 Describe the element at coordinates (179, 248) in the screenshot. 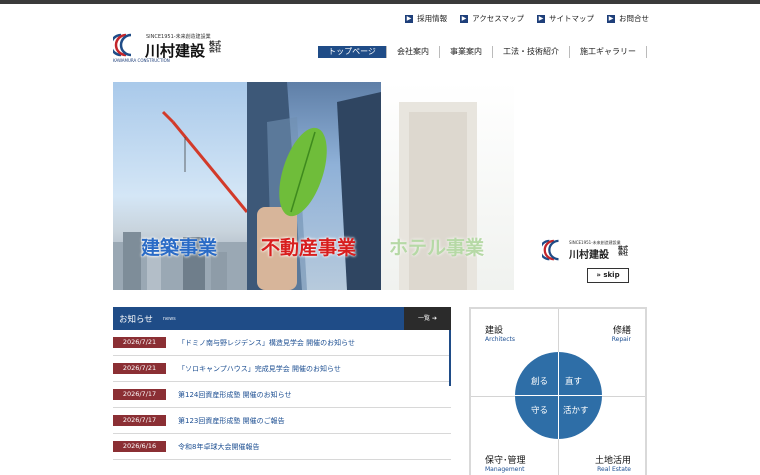

I see `hero-caption-construction: 建築事業` at that location.